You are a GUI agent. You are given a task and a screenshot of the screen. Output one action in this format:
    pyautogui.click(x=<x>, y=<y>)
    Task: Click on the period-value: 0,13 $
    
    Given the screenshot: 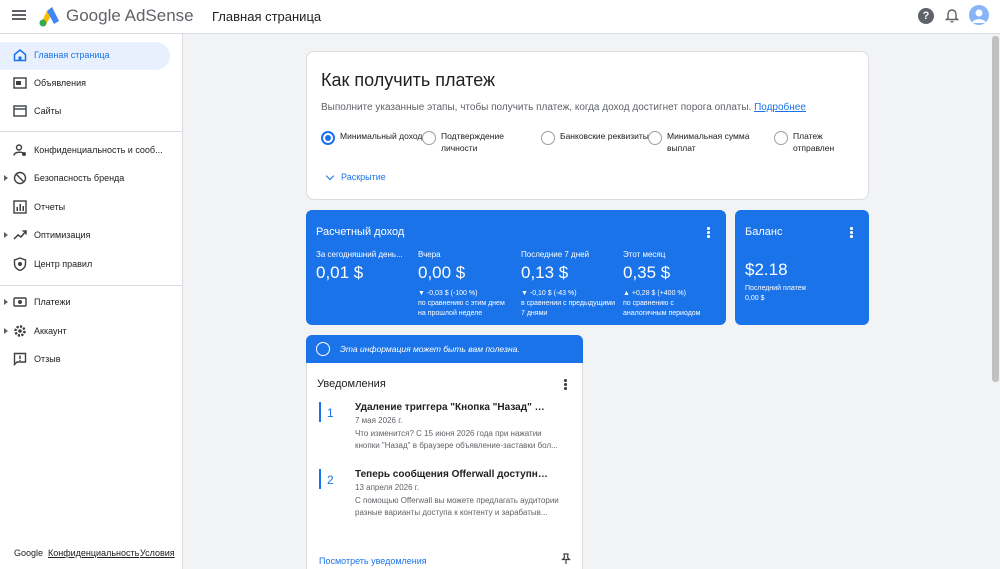 What is the action you would take?
    pyautogui.click(x=545, y=272)
    